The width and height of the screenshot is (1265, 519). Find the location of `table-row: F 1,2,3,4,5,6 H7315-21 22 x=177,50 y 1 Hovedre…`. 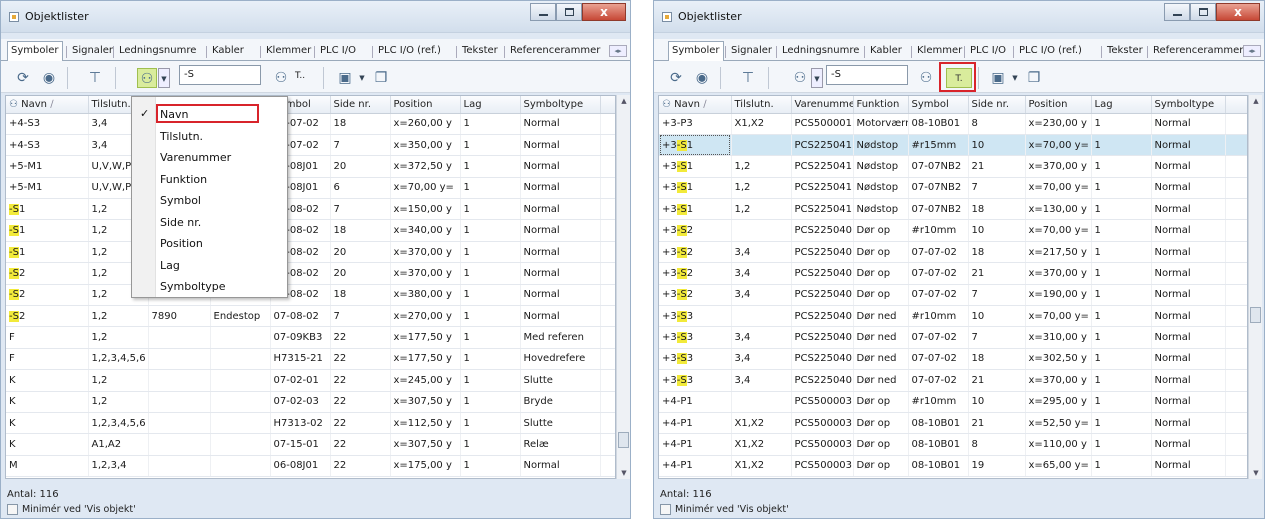

table-row: F 1,2,3,4,5,6 H7315-21 22 x=177,50 y 1 Hovedre… is located at coordinates (310, 359).